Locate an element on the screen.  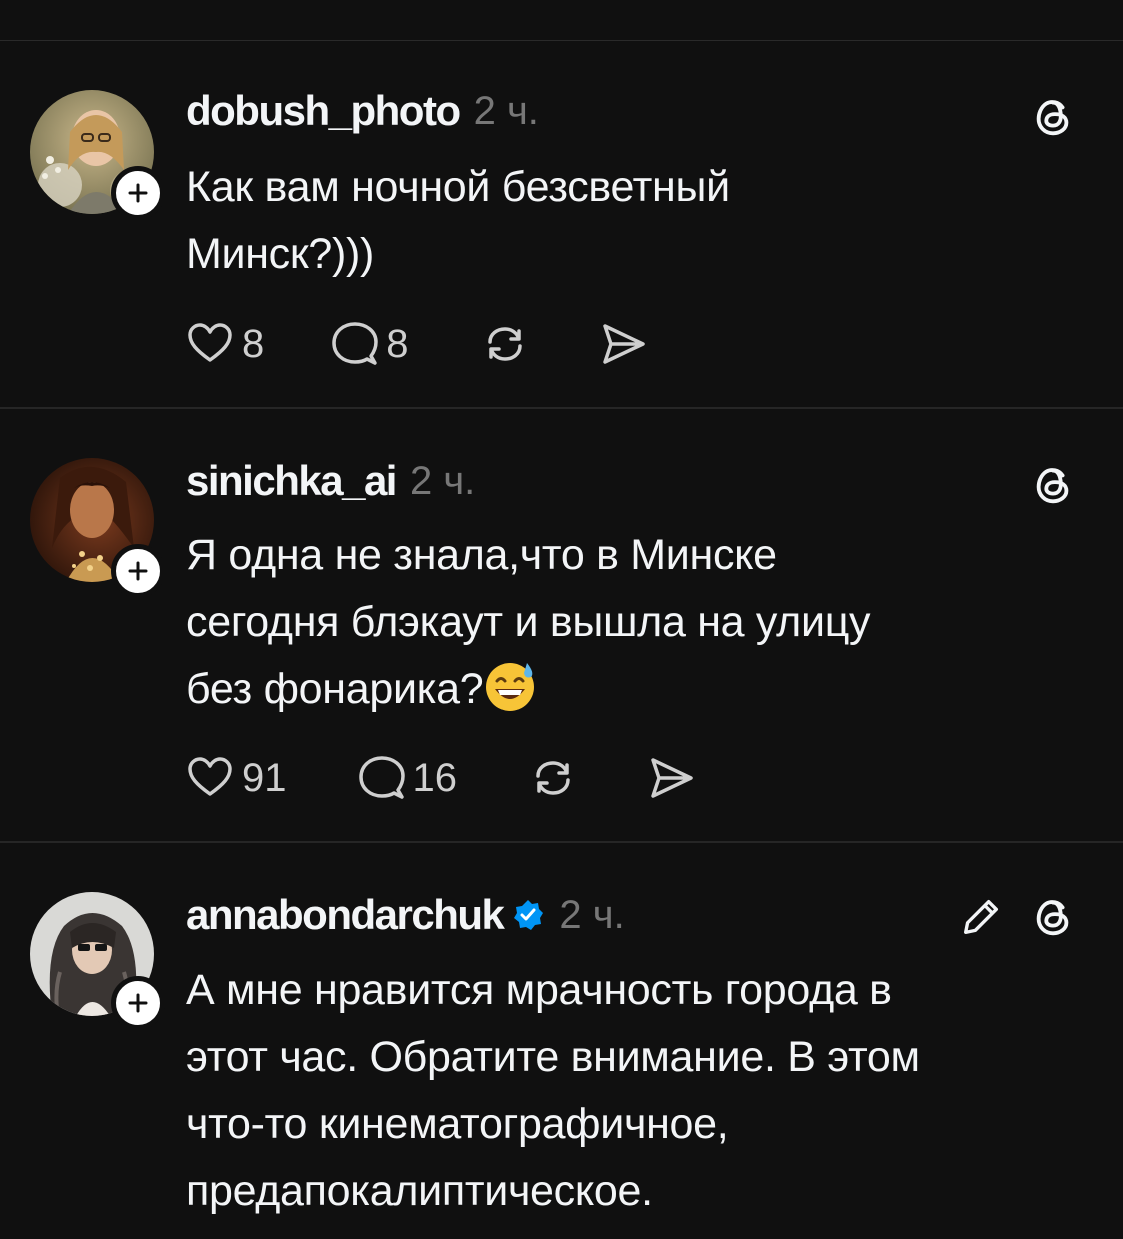
text-line: сегодня блэкаут и вышла на улицу is located at coordinates (528, 622).